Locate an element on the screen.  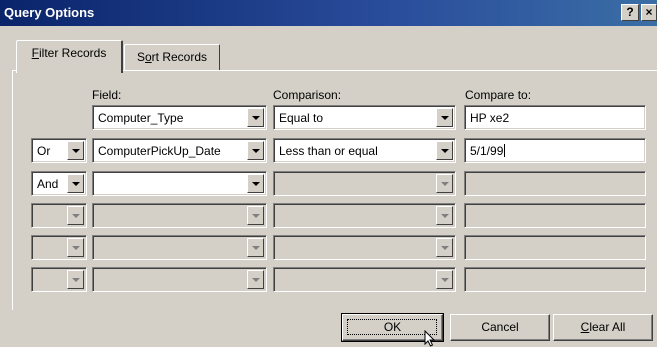
conjunction-select-row4 is located at coordinates (59, 215).